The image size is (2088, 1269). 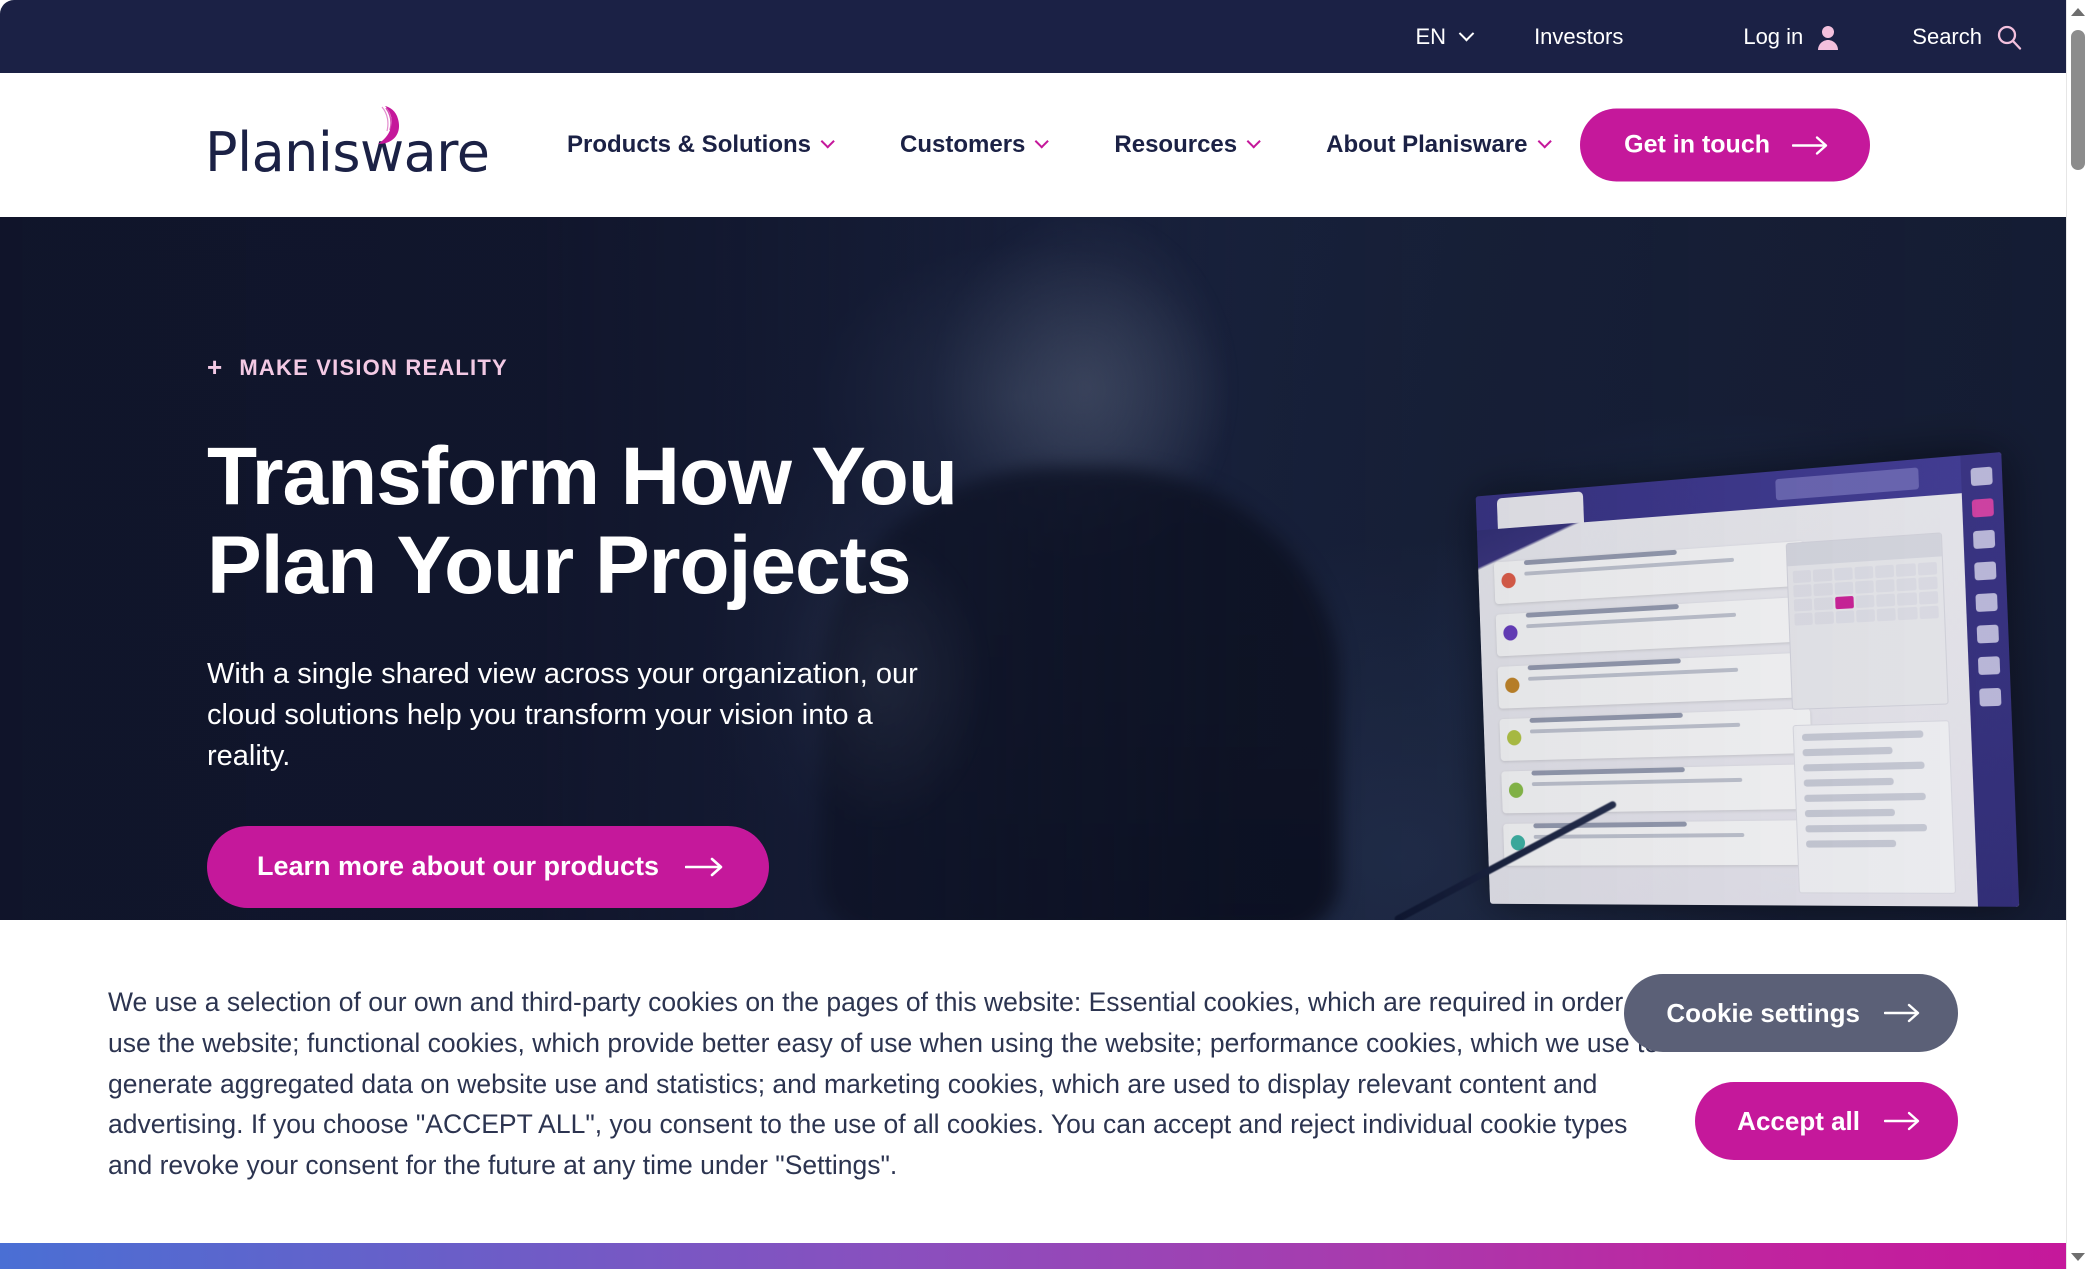 I want to click on caret-up-icon, so click(x=2077, y=12).